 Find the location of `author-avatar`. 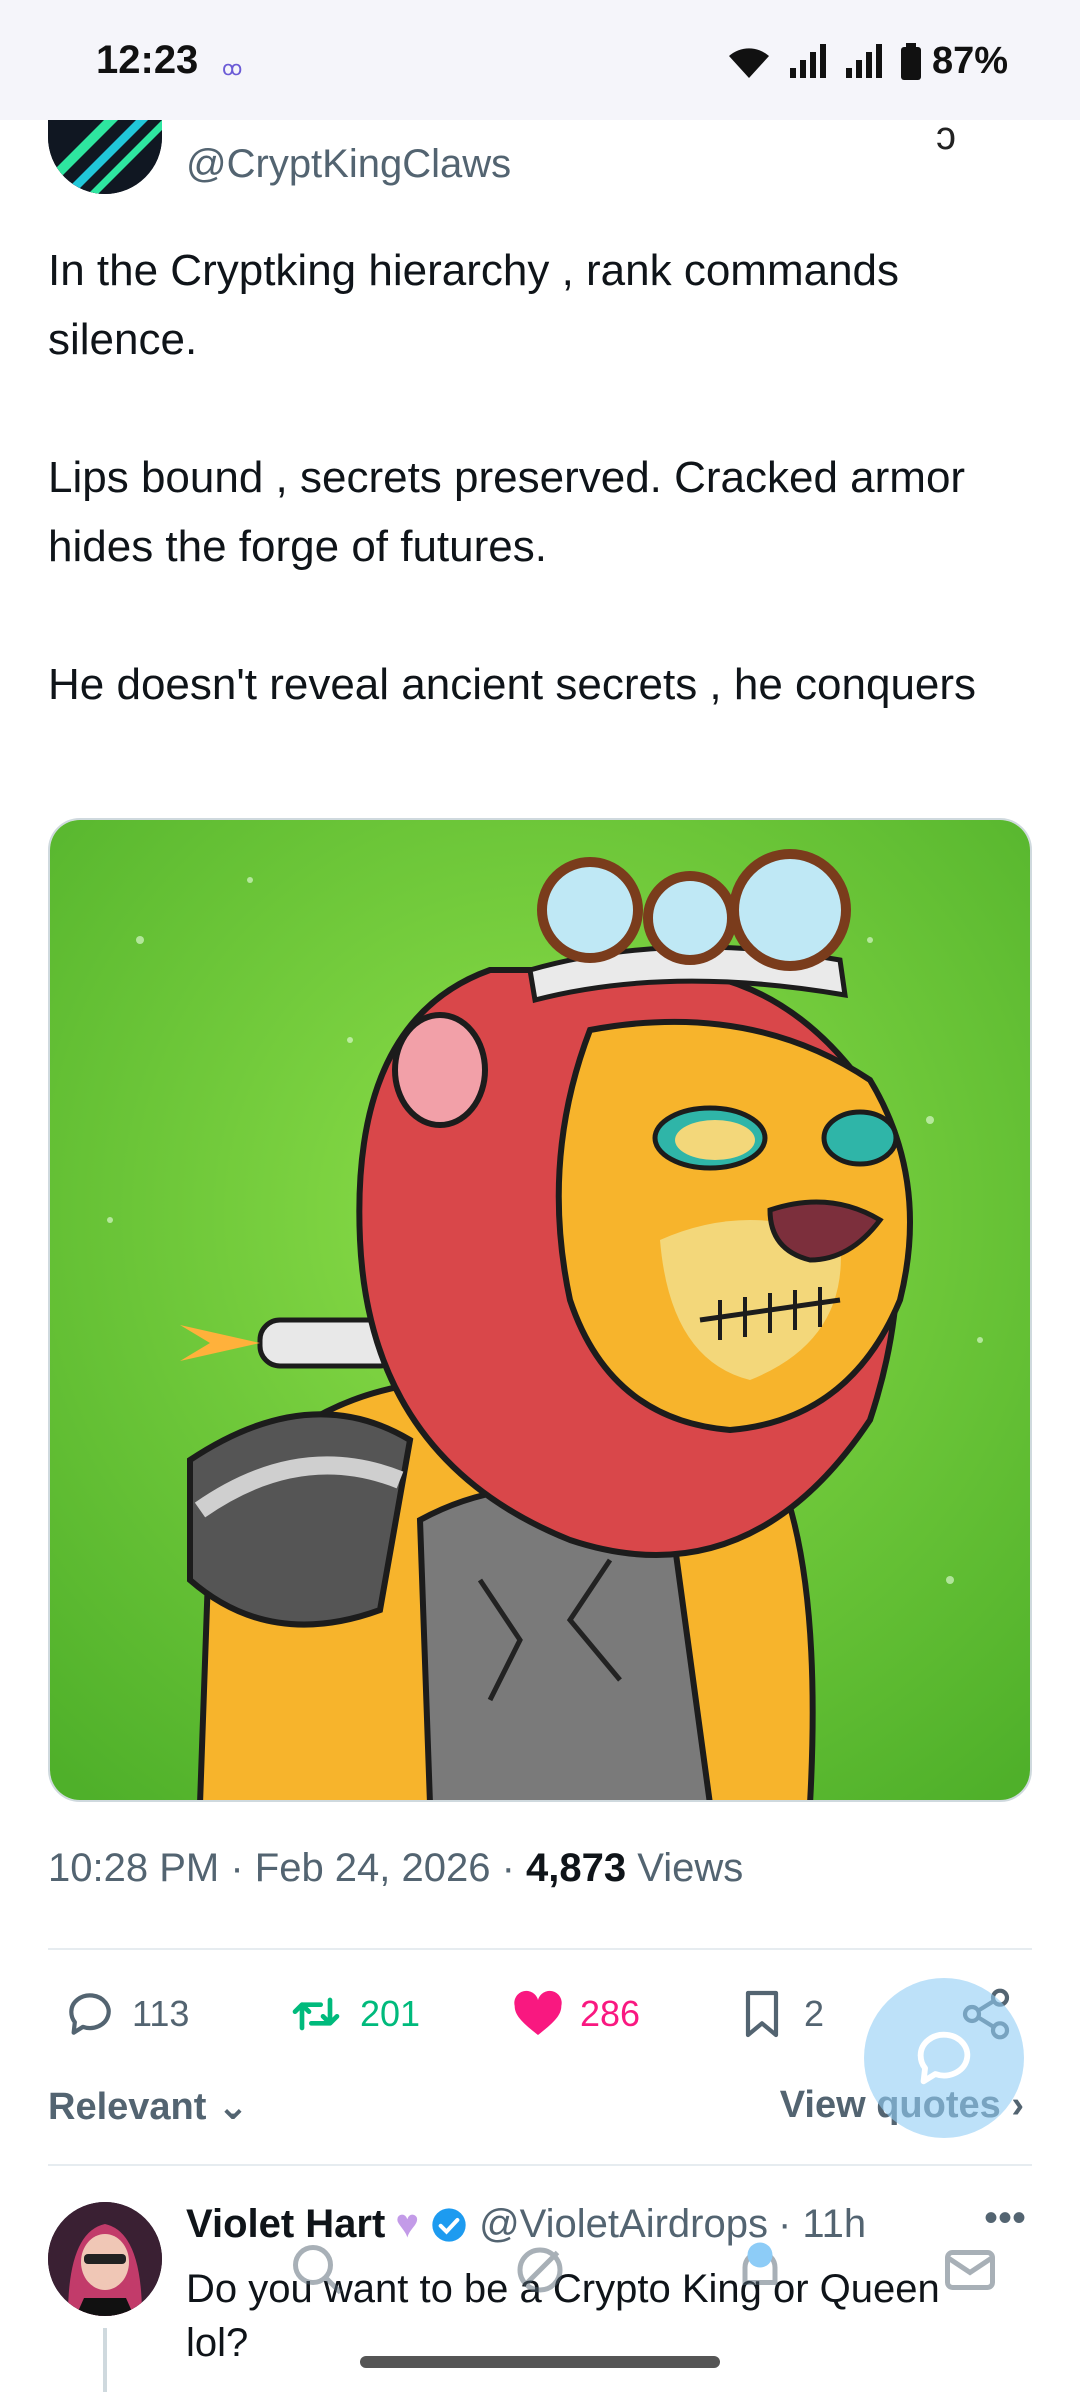

author-avatar is located at coordinates (105, 155).